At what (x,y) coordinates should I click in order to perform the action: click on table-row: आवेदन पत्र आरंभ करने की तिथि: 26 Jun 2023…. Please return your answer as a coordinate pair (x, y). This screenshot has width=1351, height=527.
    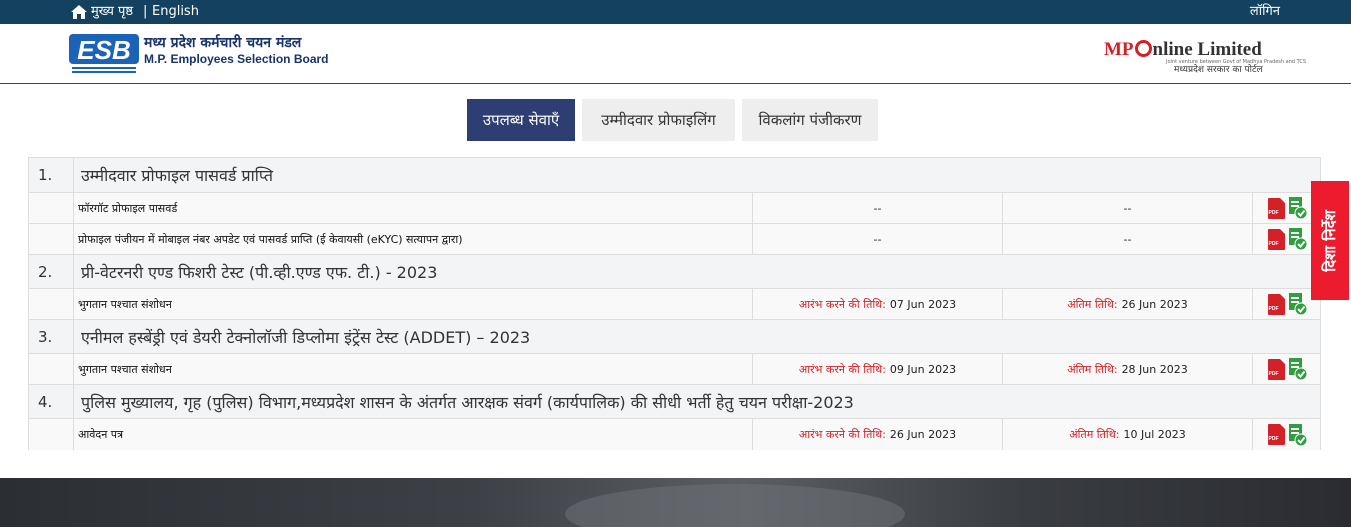
    Looking at the image, I should click on (674, 434).